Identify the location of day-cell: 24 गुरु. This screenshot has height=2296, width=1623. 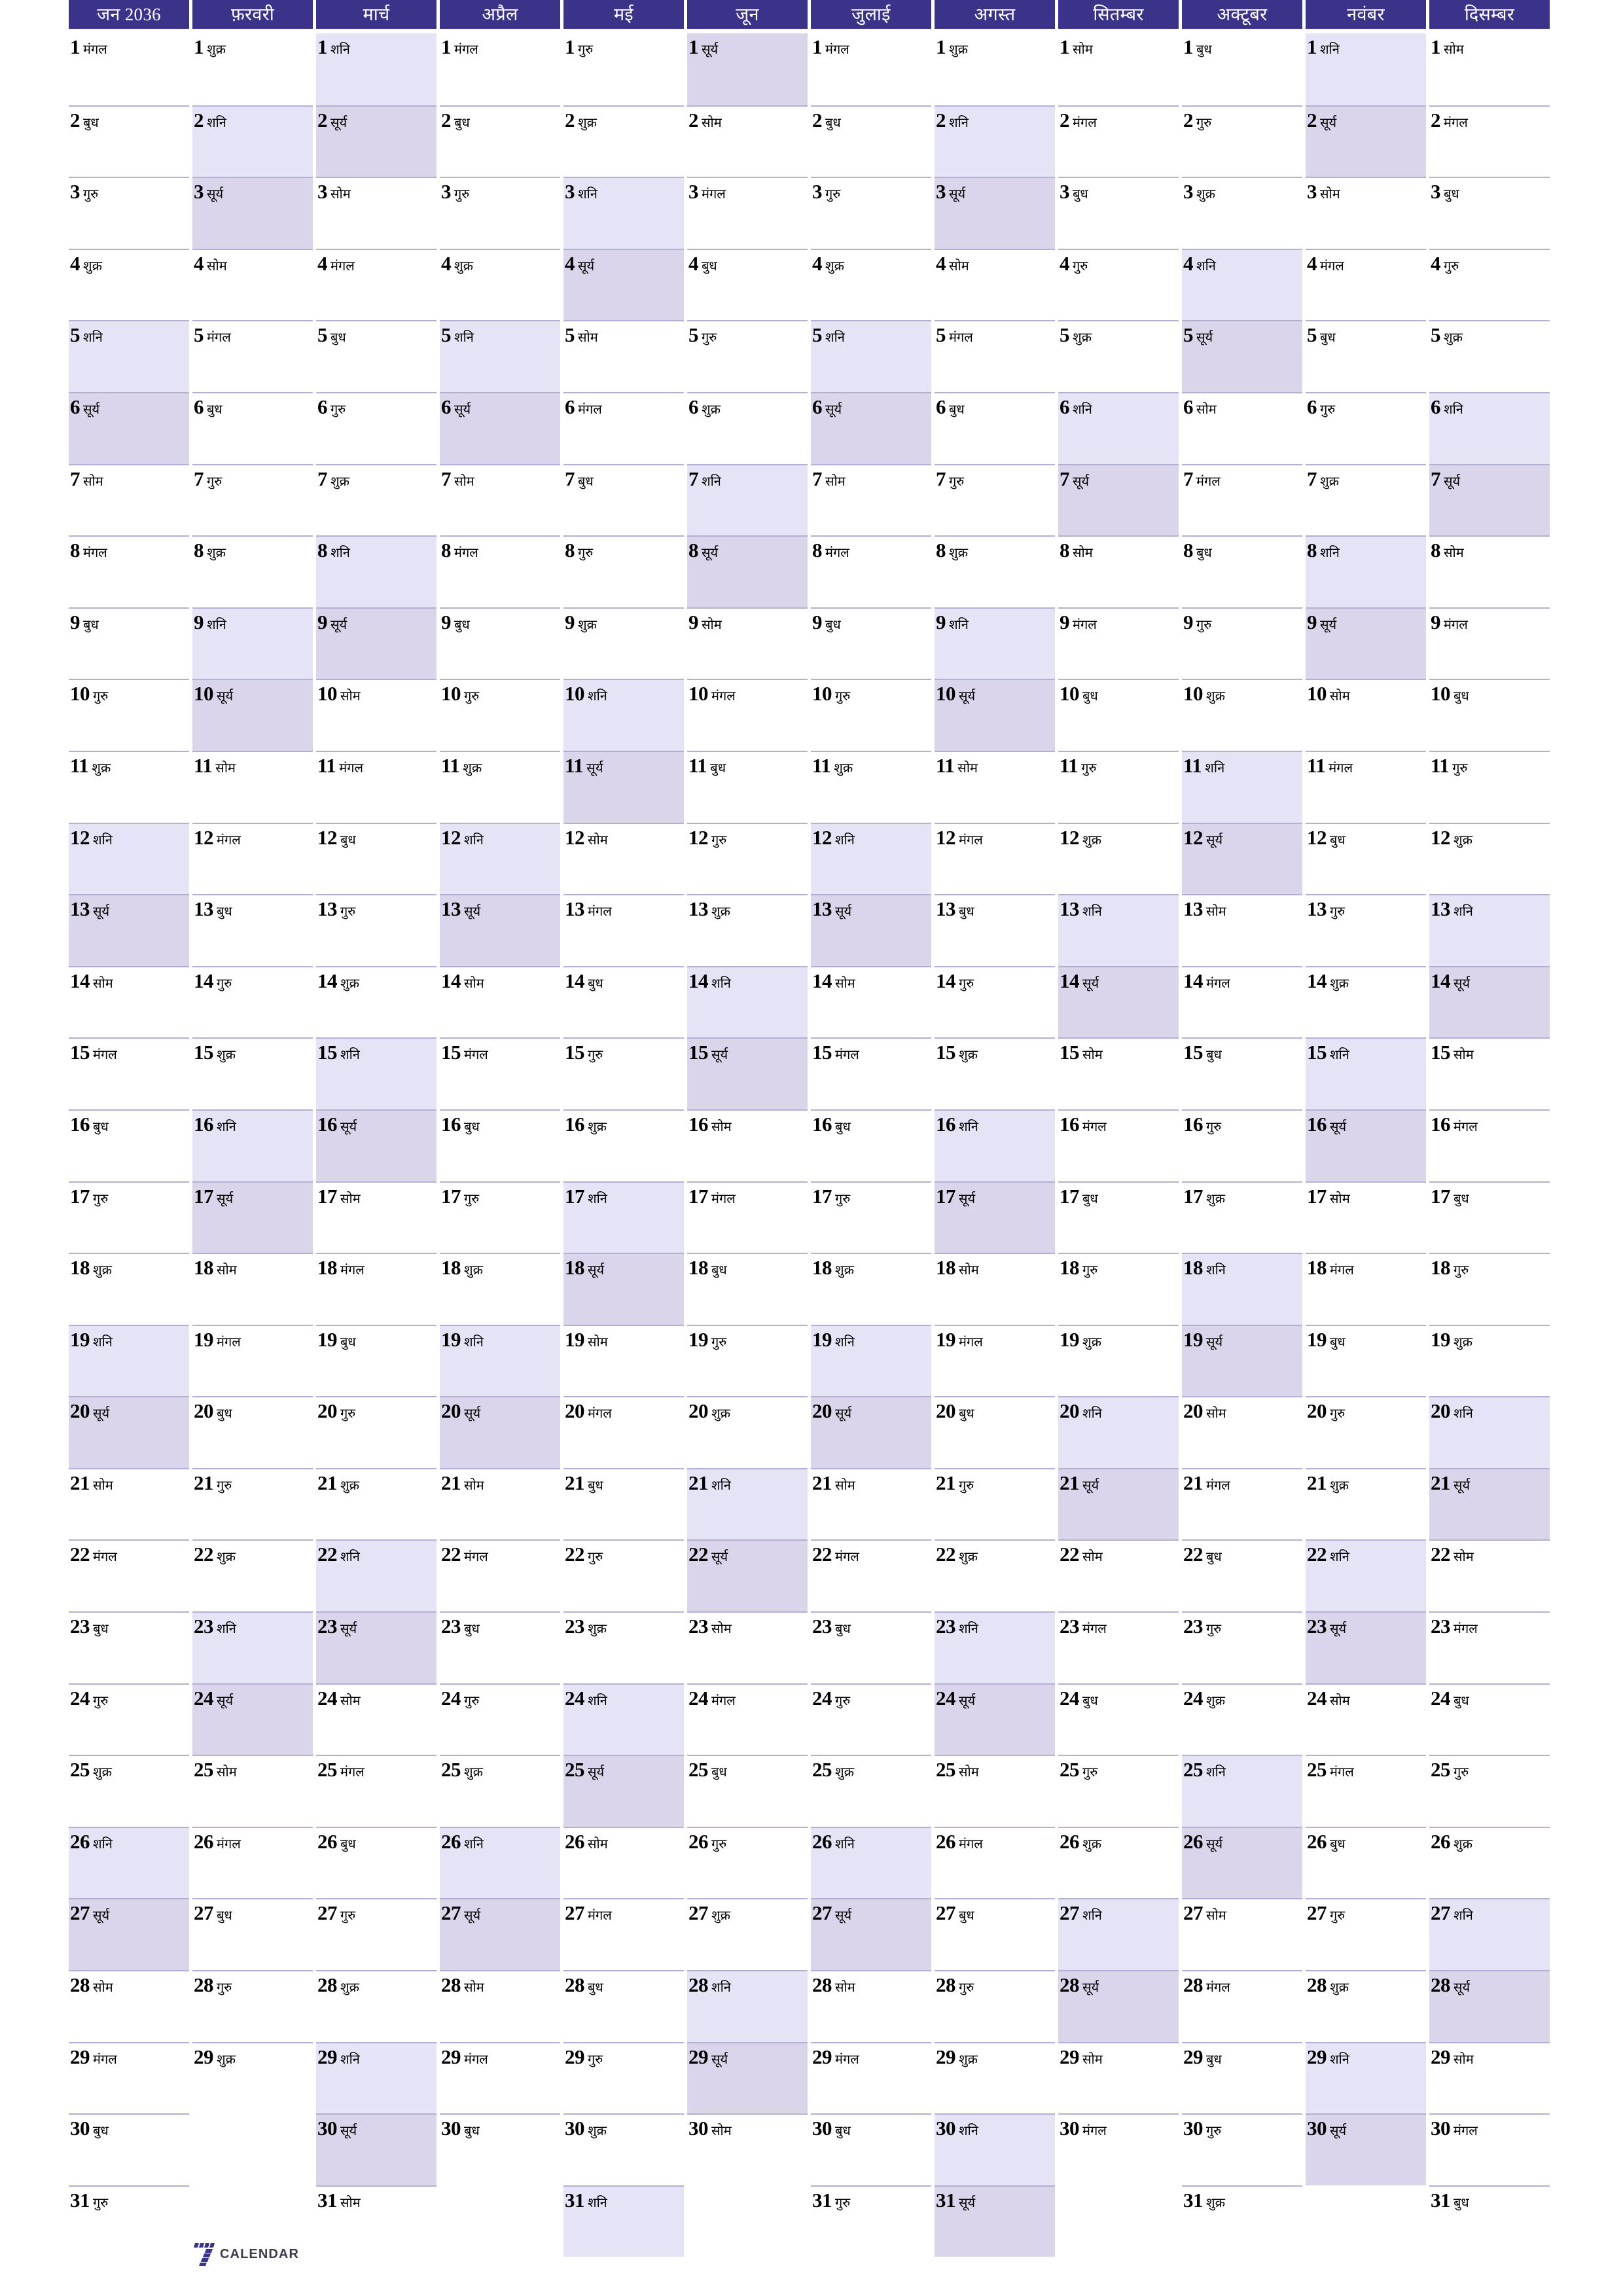
(129, 1719).